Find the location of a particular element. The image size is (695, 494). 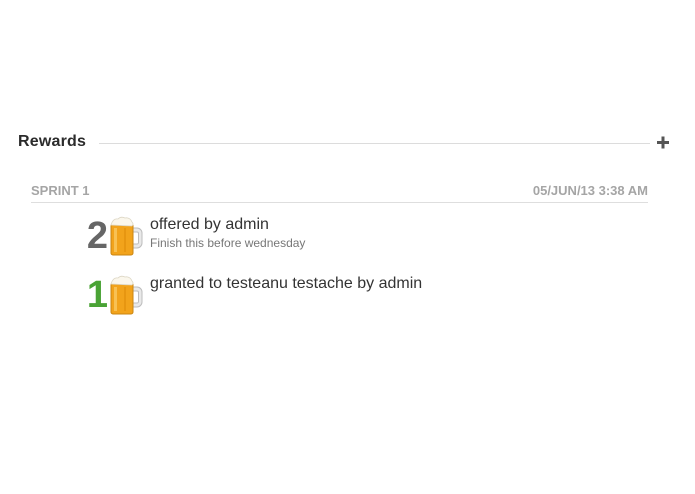

rewards-section-header: Rewards is located at coordinates (345, 143).